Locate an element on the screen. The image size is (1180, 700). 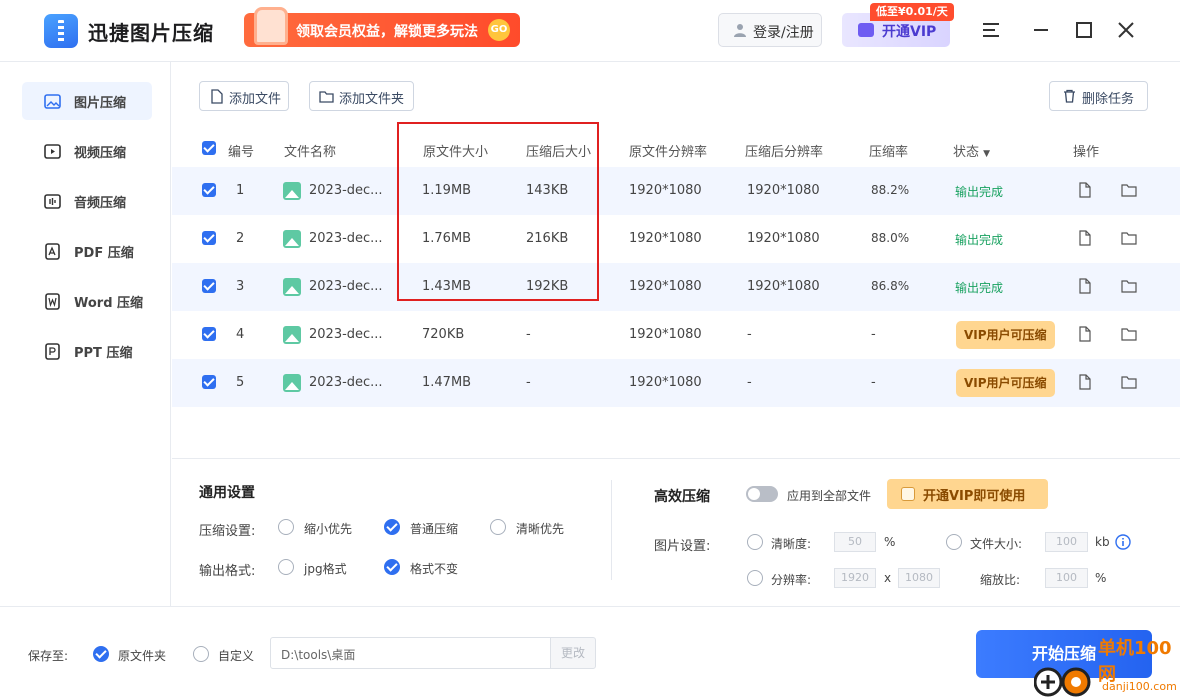
scale-input: 100 is located at coordinates (1066, 578).